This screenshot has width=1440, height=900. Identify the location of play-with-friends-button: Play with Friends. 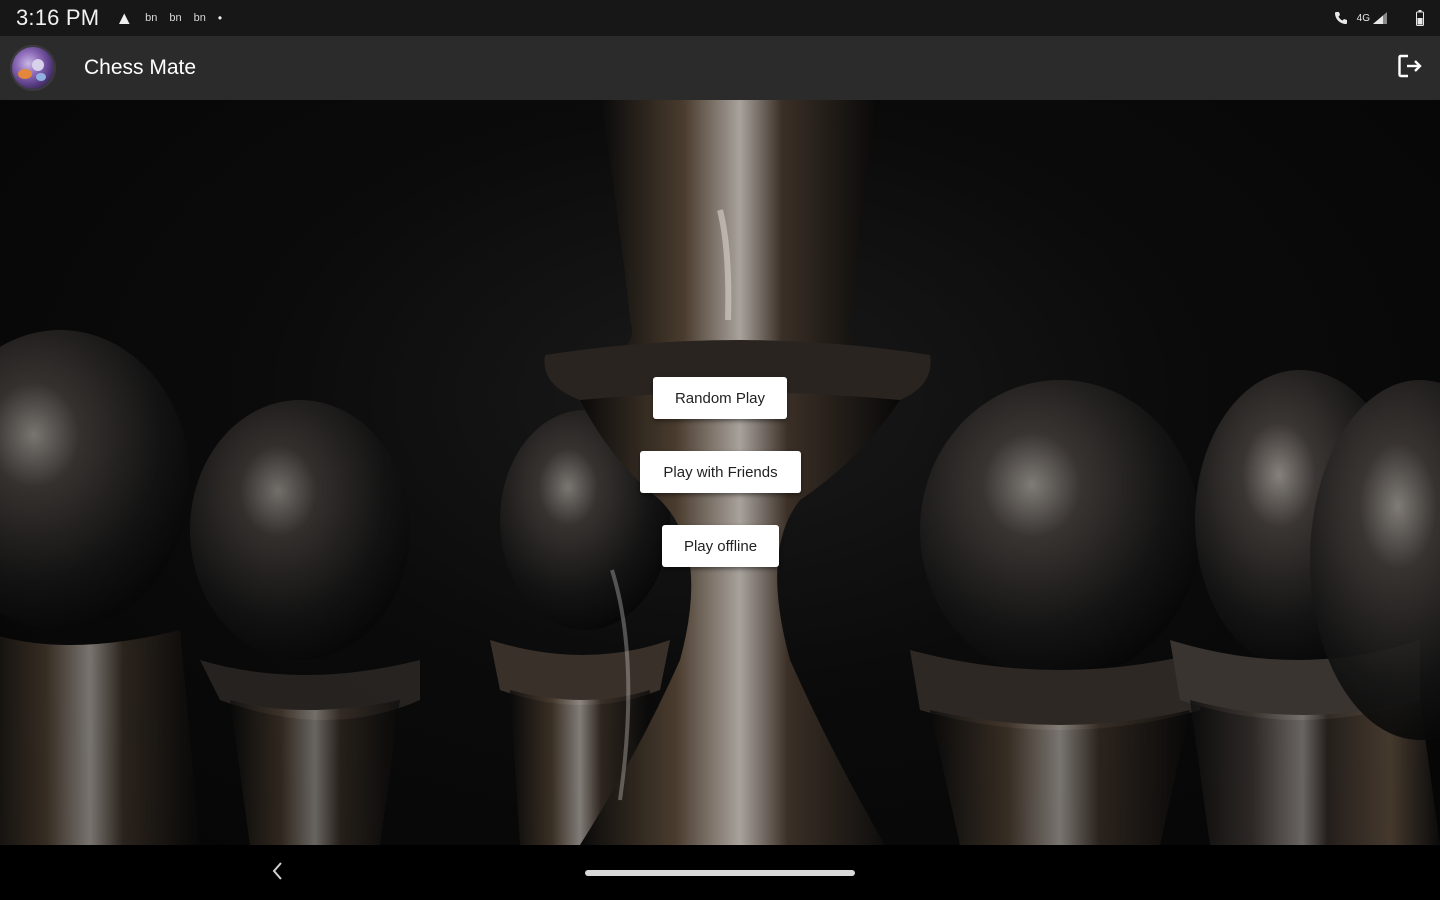
(720, 472).